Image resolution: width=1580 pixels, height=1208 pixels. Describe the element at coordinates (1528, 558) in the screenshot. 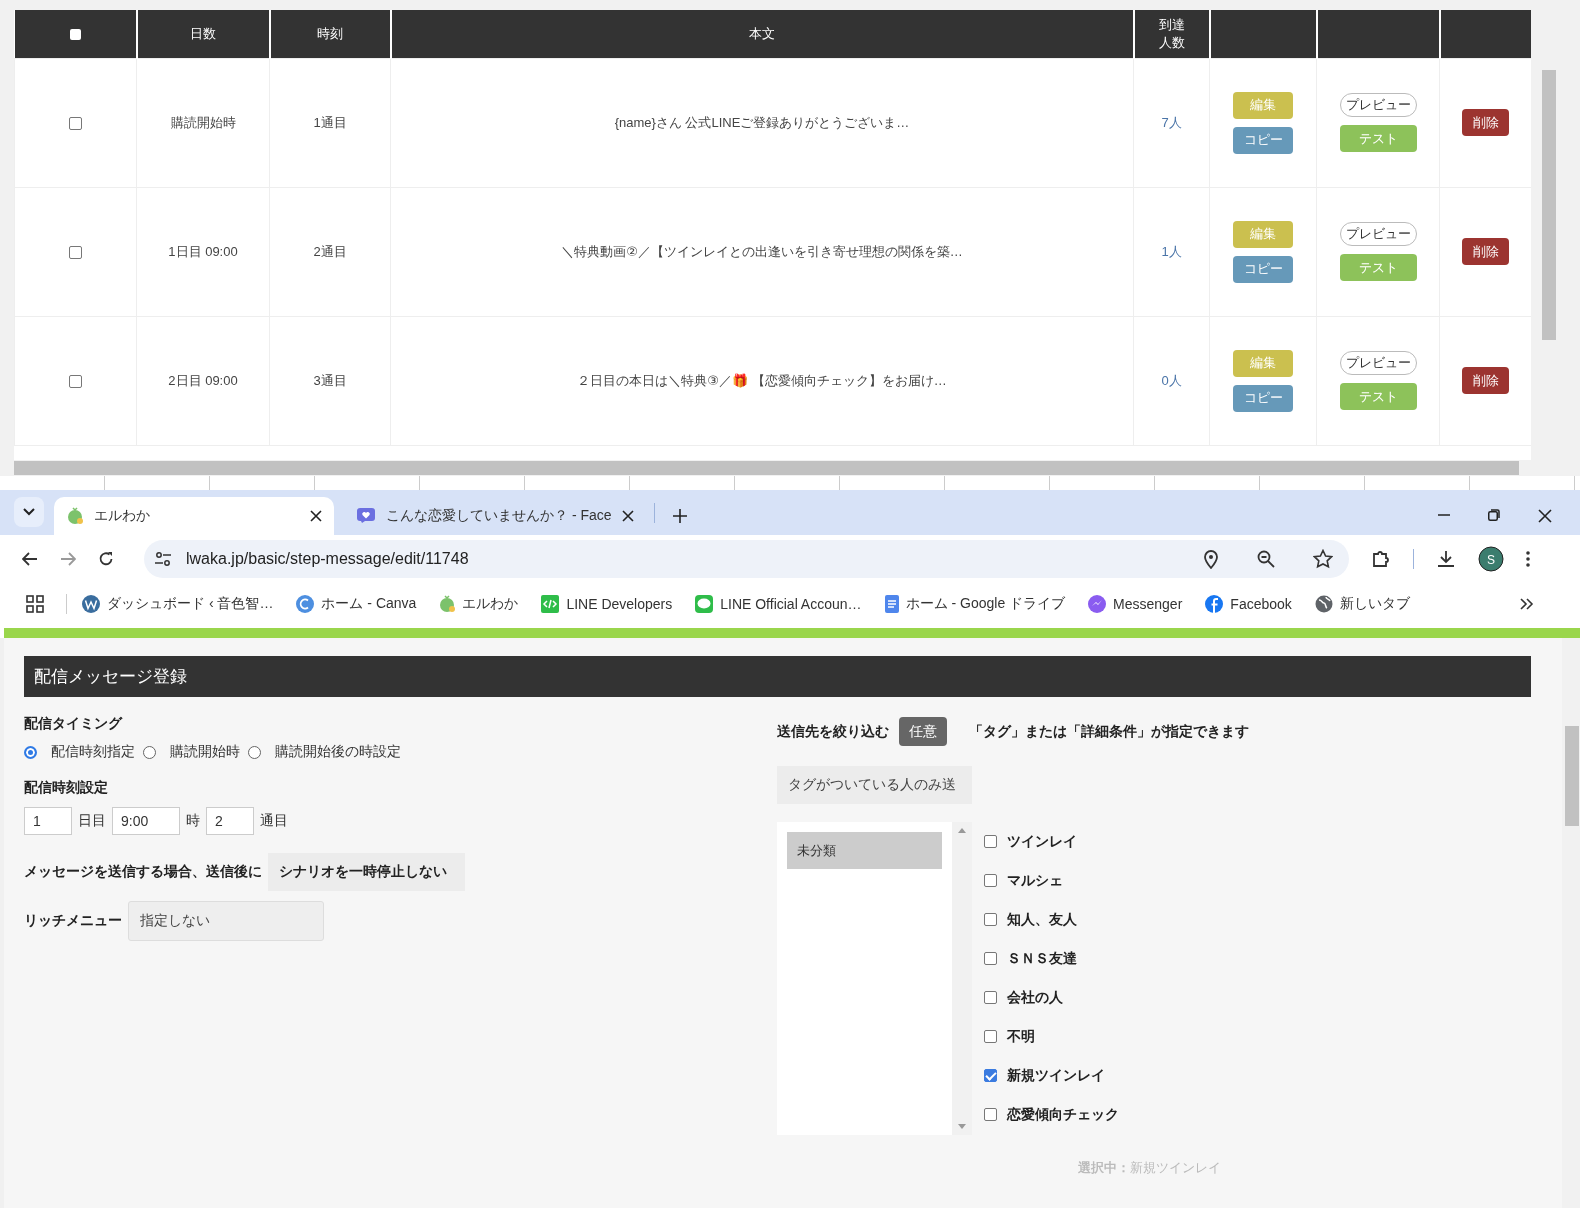

I see `more-vertical-icon` at that location.